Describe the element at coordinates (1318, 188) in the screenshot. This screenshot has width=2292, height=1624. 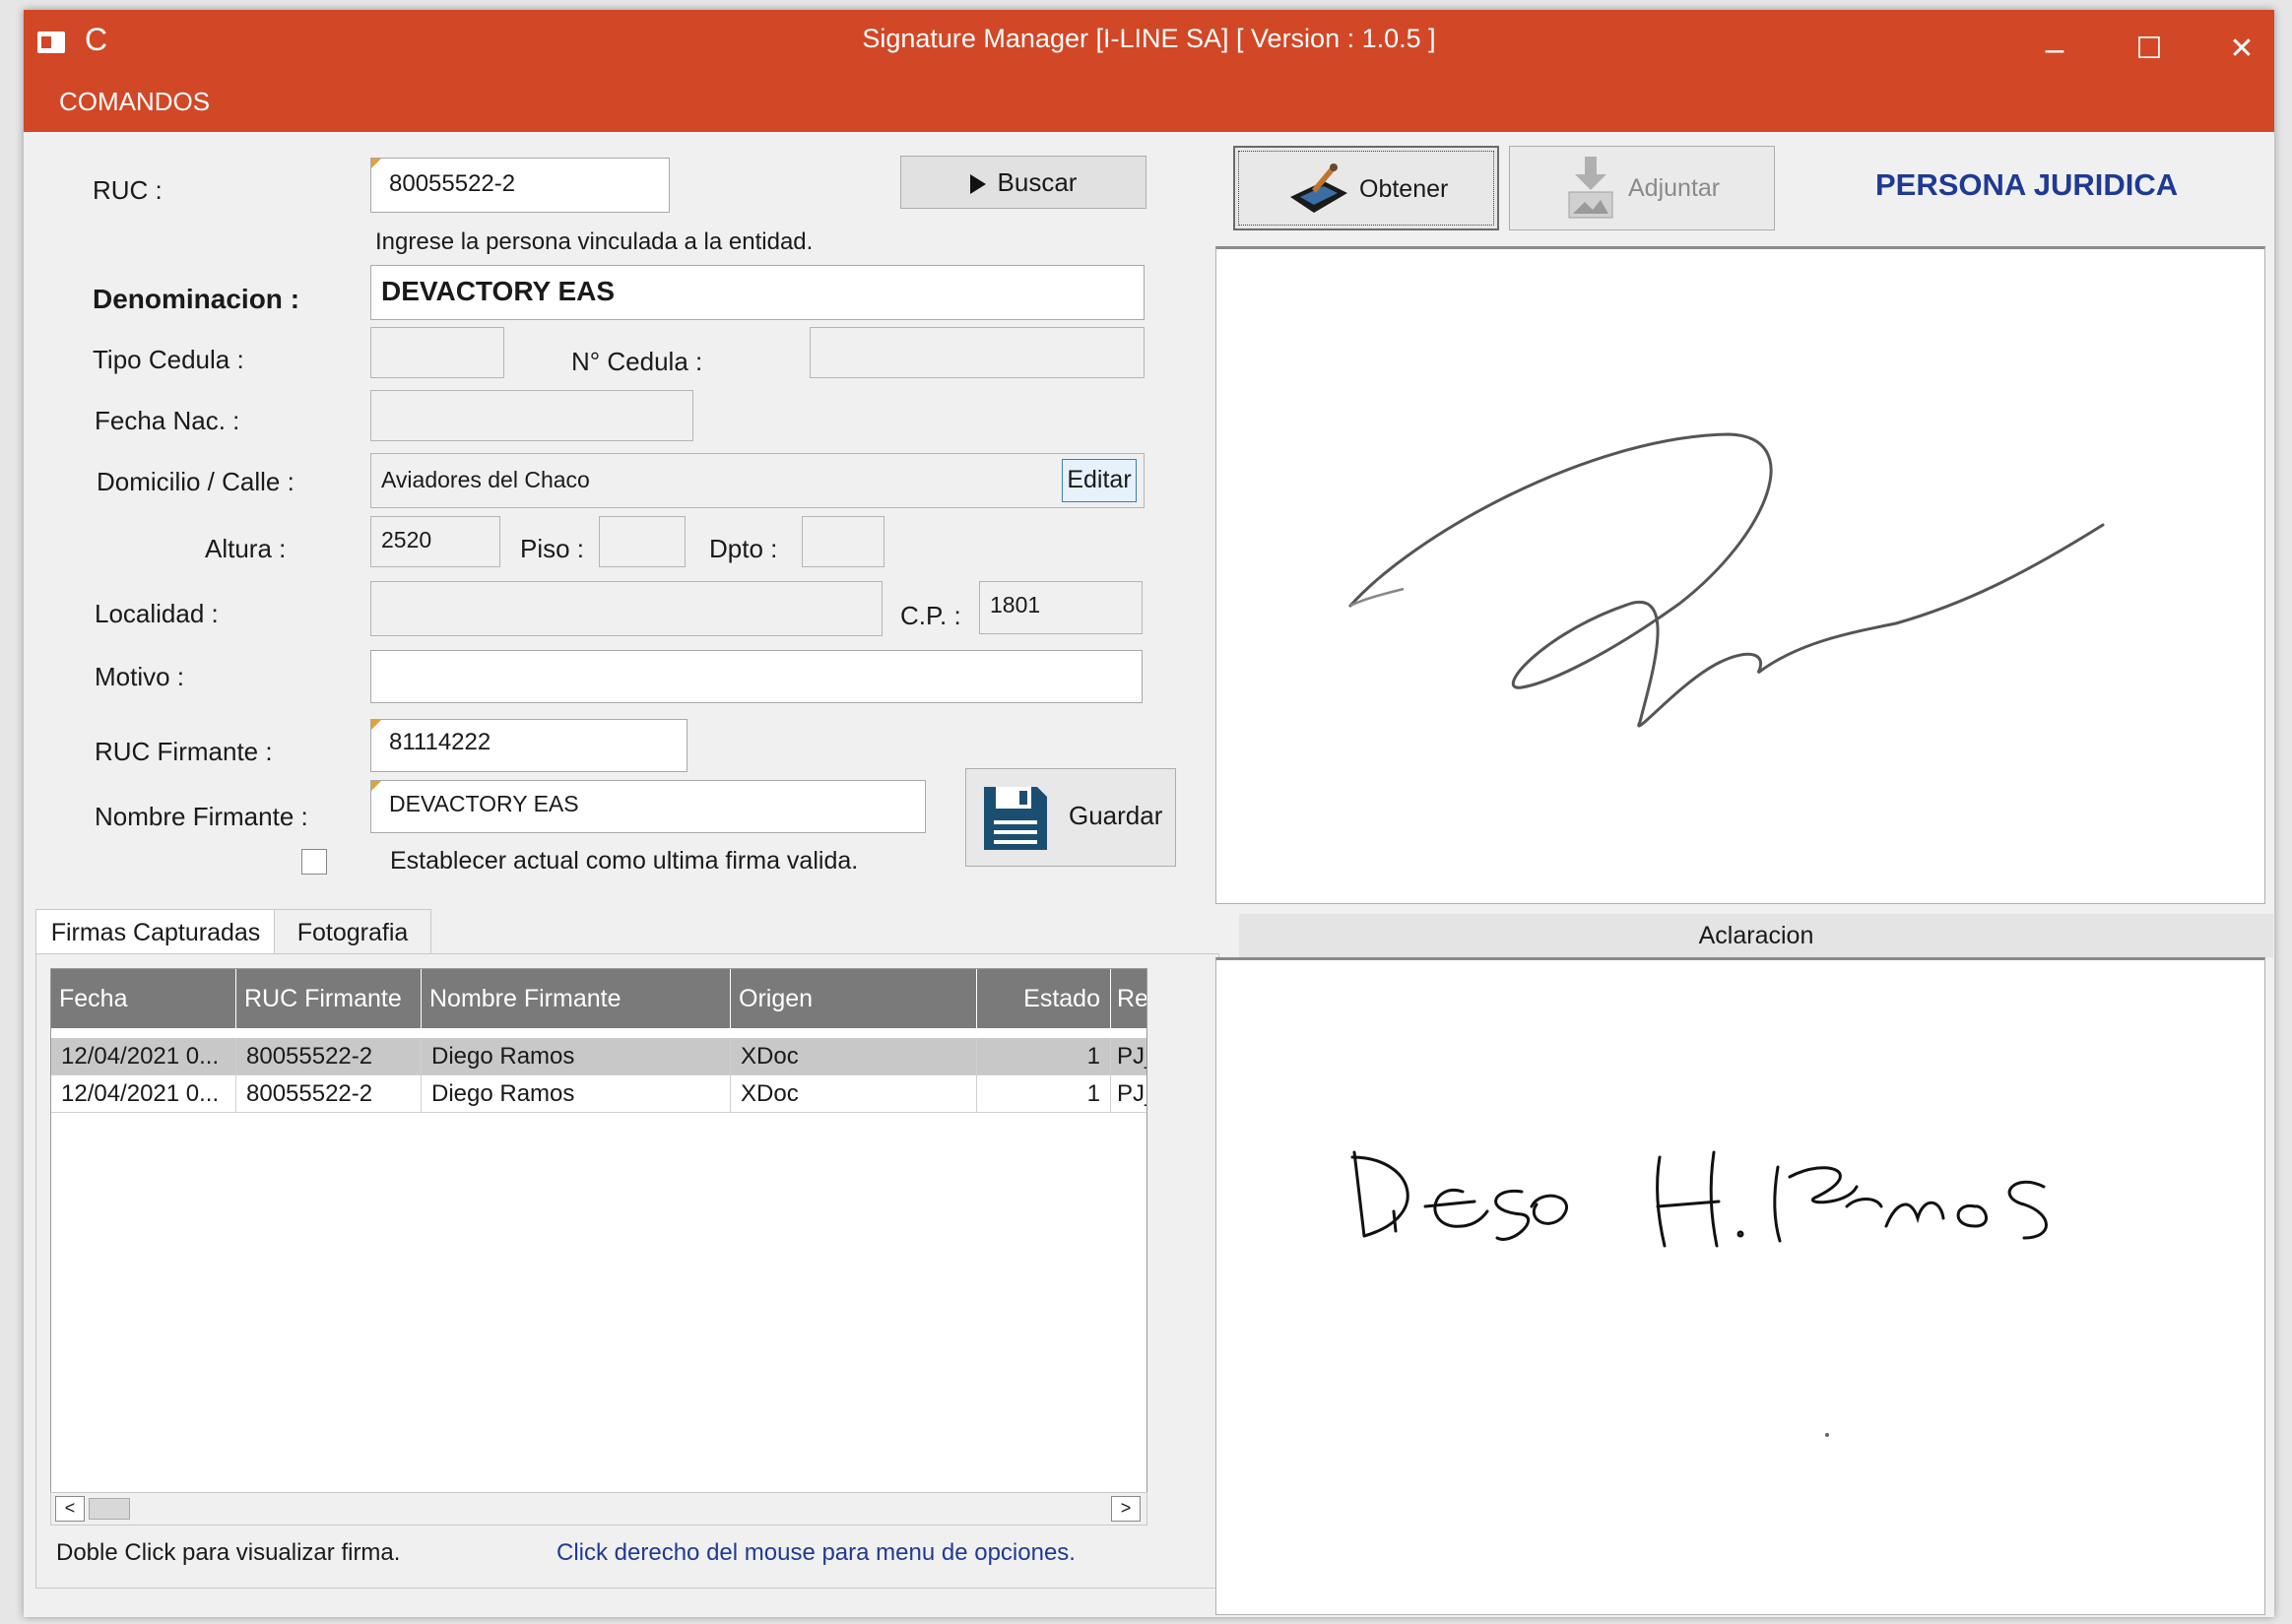
I see `signature-pad-icon` at that location.